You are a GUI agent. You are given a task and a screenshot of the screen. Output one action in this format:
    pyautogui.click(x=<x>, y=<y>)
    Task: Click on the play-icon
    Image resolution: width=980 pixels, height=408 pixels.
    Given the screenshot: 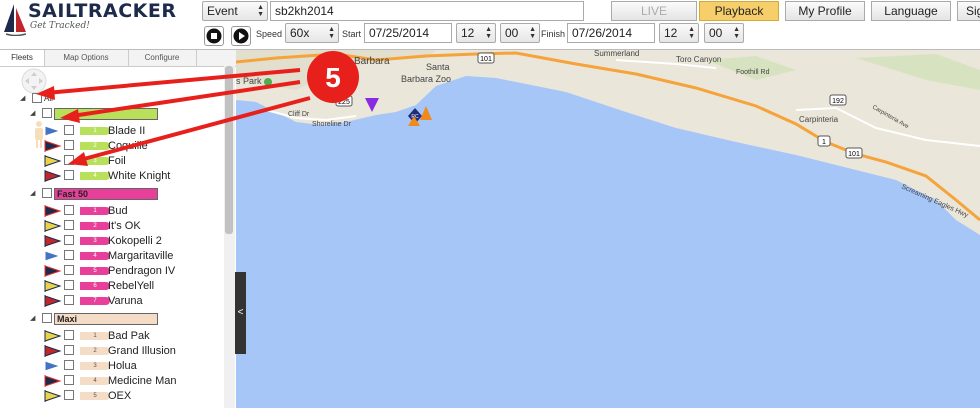 What is the action you would take?
    pyautogui.click(x=241, y=36)
    